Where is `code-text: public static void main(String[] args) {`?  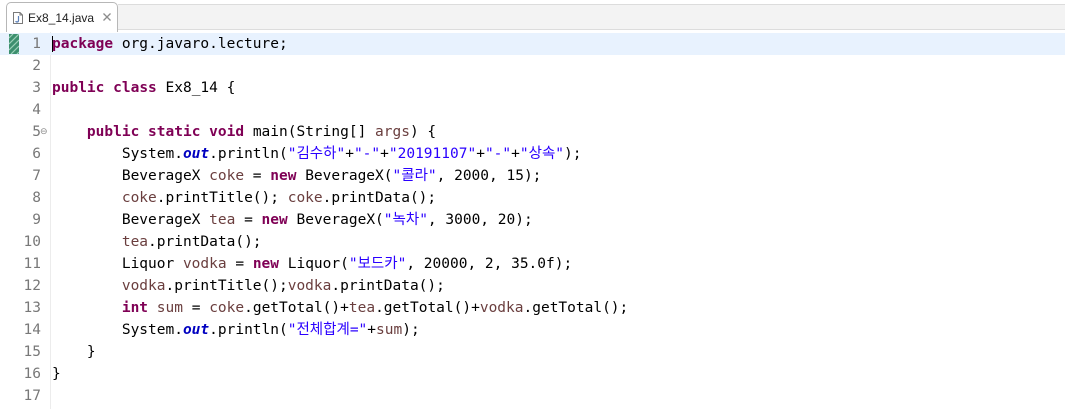 code-text: public static void main(String[] args) { is located at coordinates (244, 132).